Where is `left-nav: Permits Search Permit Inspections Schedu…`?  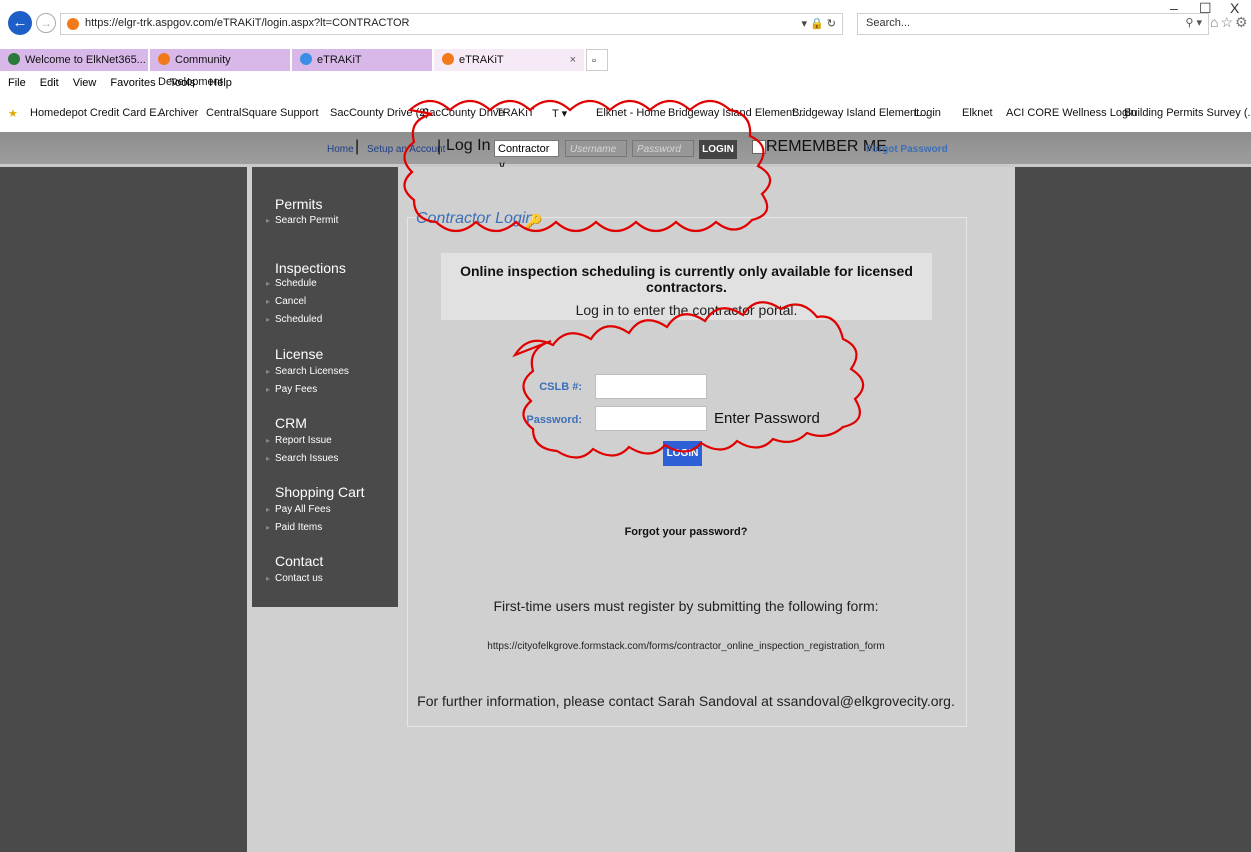
left-nav: Permits Search Permit Inspections Schedu… is located at coordinates (325, 387).